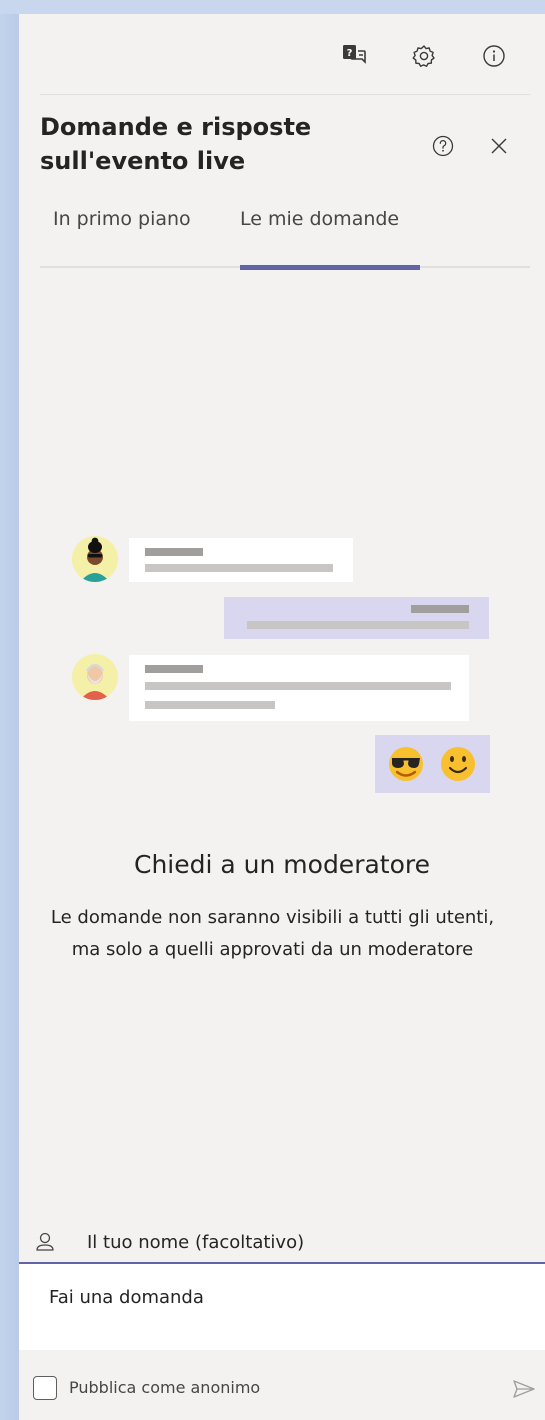 The height and width of the screenshot is (1420, 545). What do you see at coordinates (95, 677) in the screenshot?
I see `avatar-man` at bounding box center [95, 677].